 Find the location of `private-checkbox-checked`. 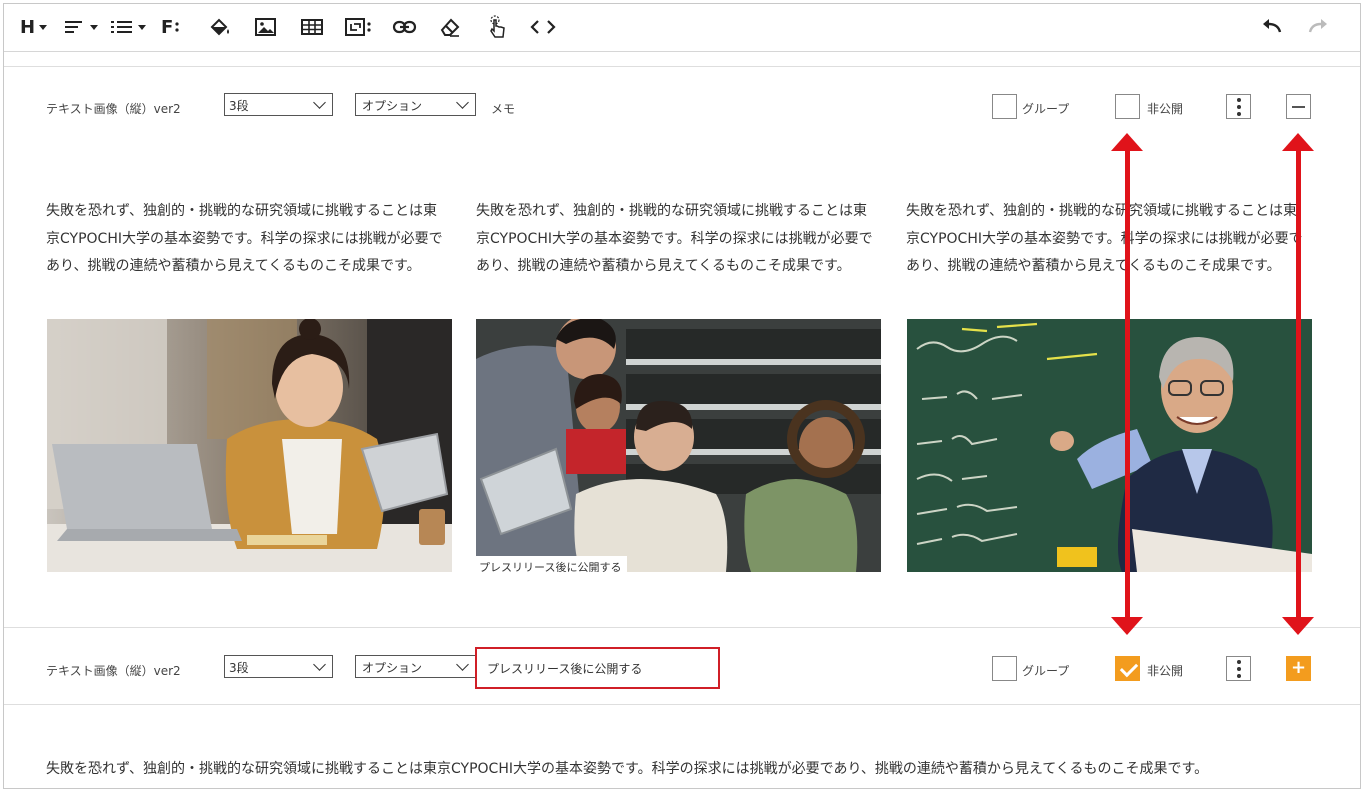

private-checkbox-checked is located at coordinates (1127, 668).